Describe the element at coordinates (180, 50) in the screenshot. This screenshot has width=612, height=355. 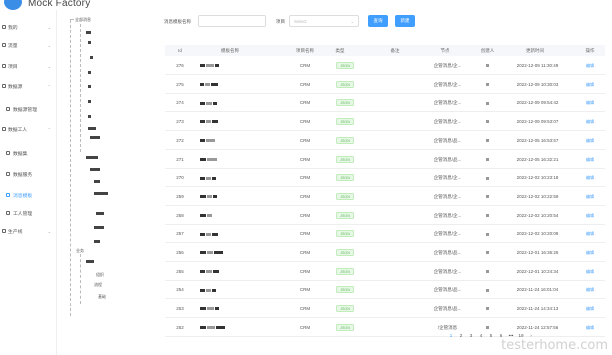
I see `col-header-id: Id` at that location.